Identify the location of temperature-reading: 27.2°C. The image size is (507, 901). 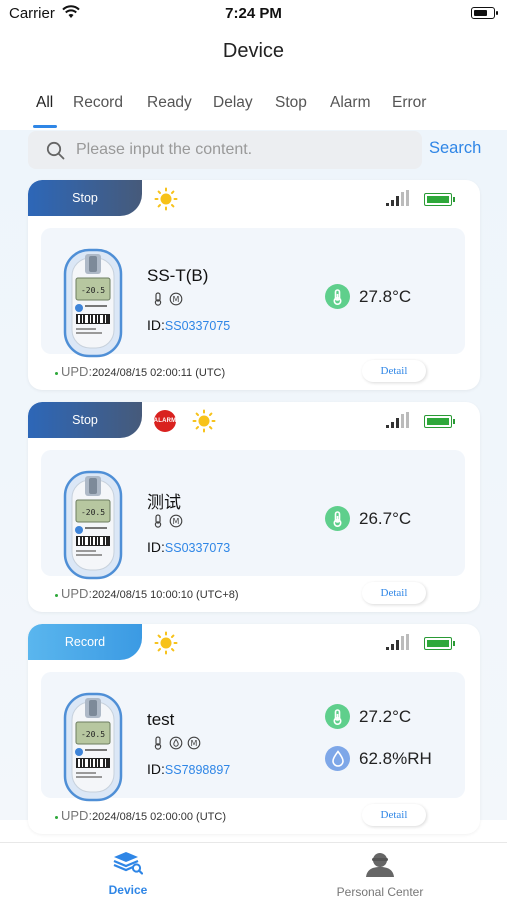
(368, 716).